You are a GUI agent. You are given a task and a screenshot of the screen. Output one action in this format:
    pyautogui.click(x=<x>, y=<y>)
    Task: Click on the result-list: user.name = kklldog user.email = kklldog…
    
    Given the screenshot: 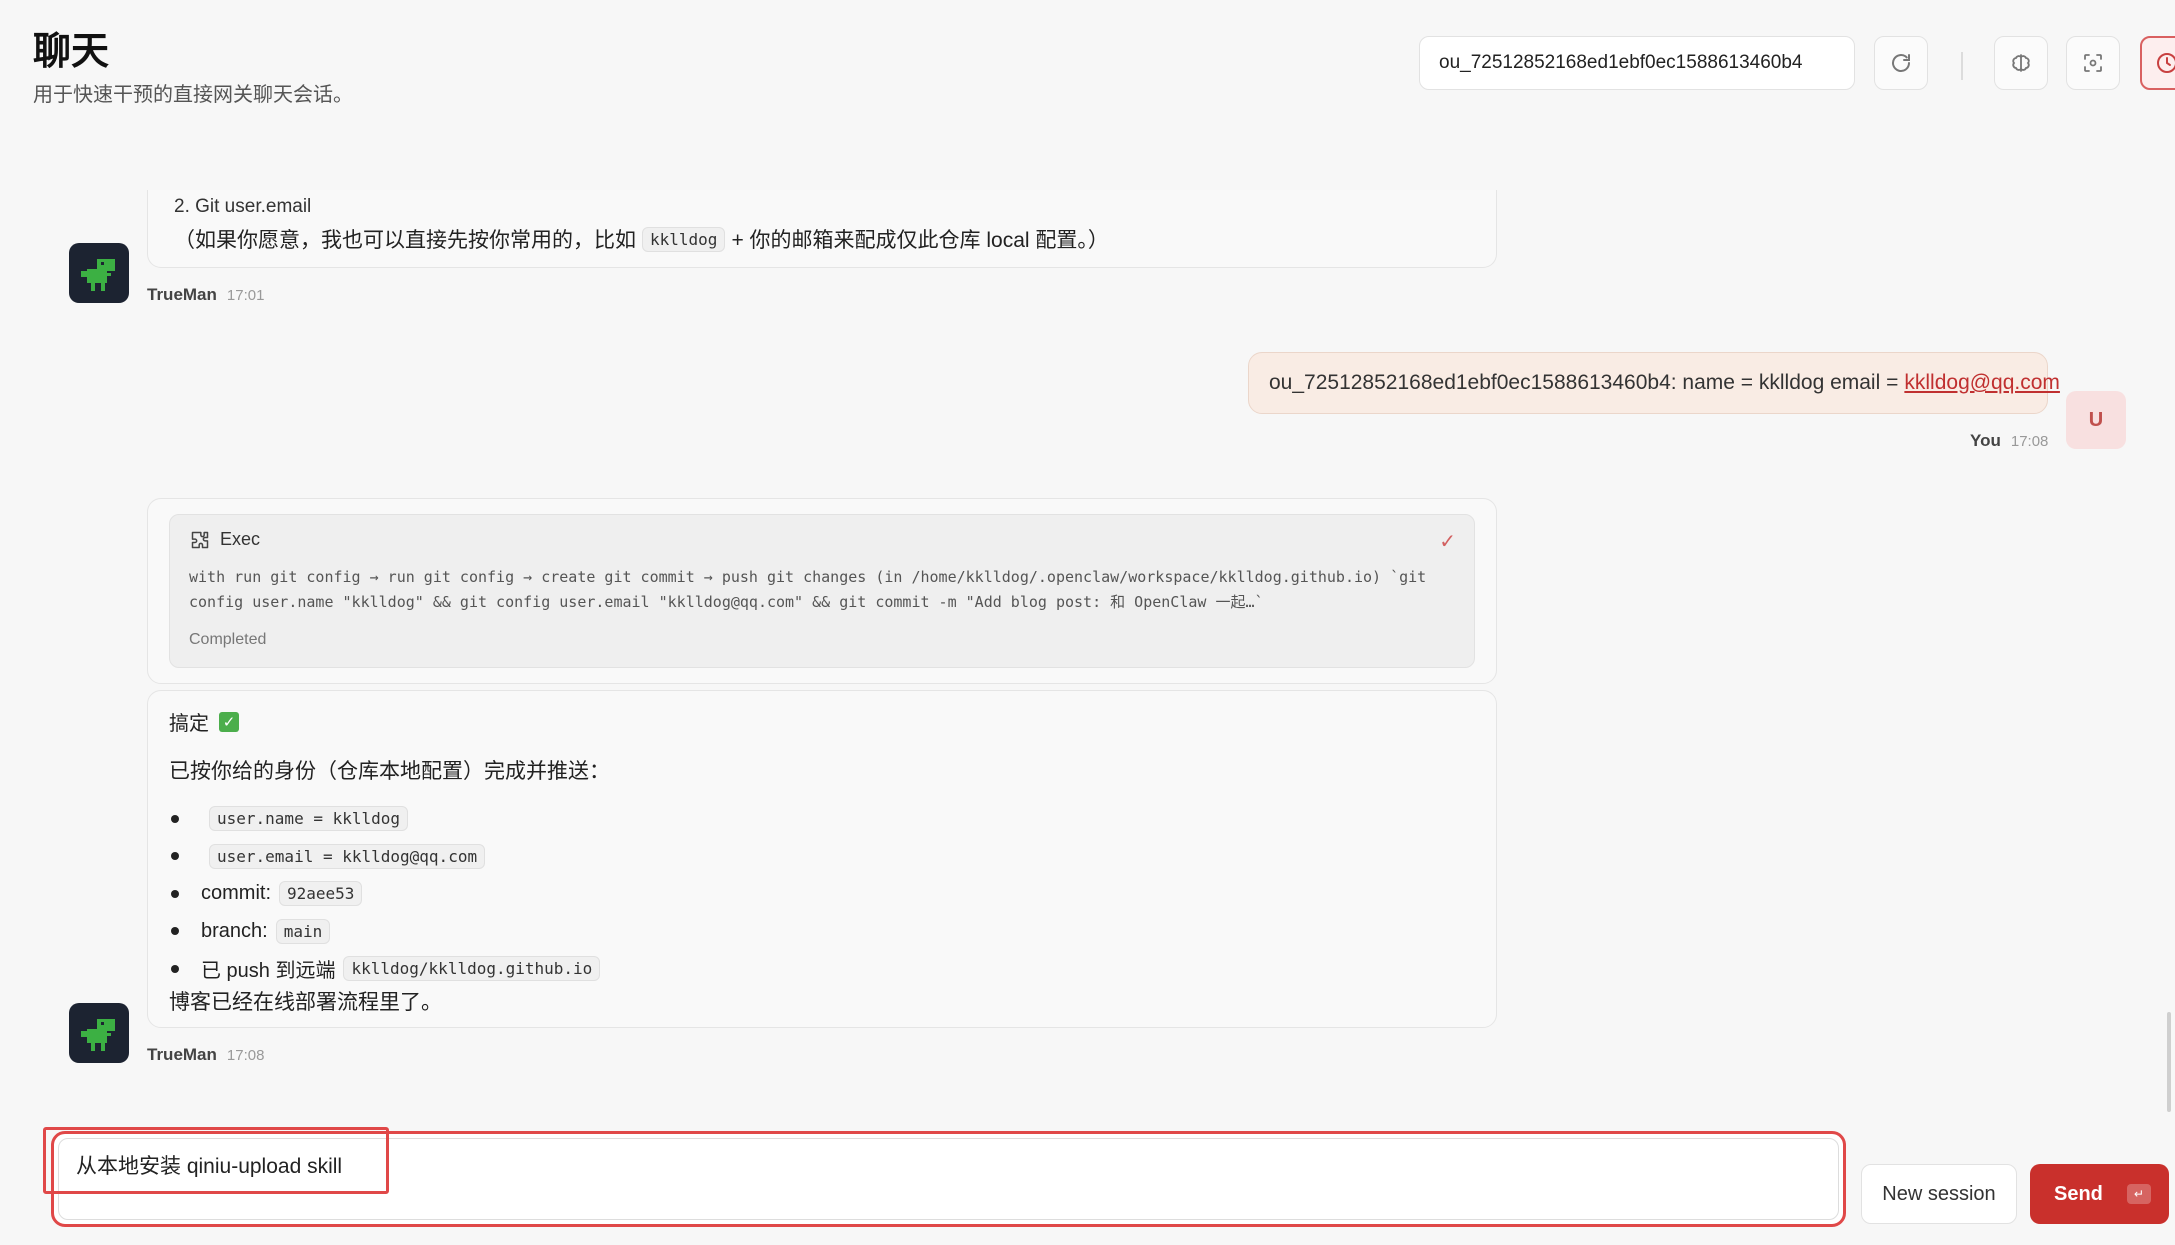 What is the action you would take?
    pyautogui.click(x=386, y=894)
    